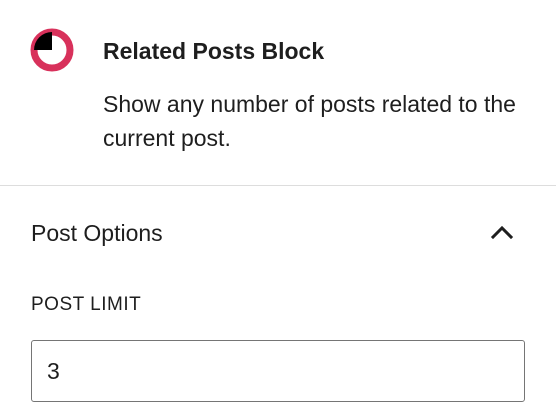  Describe the element at coordinates (278, 371) in the screenshot. I see `post-limit-input` at that location.